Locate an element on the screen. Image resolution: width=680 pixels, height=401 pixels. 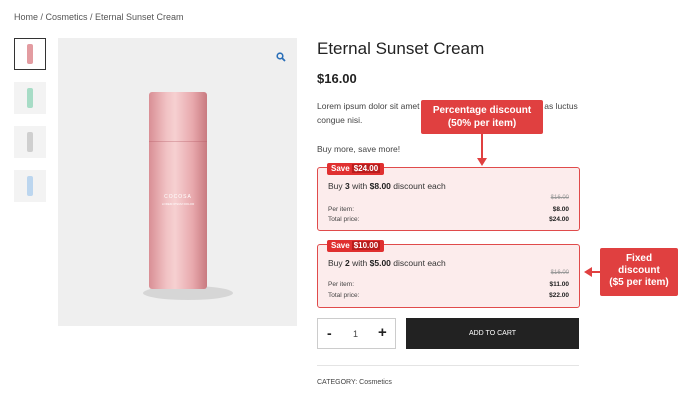
callout-line: ($5 per item) is located at coordinates (639, 282).